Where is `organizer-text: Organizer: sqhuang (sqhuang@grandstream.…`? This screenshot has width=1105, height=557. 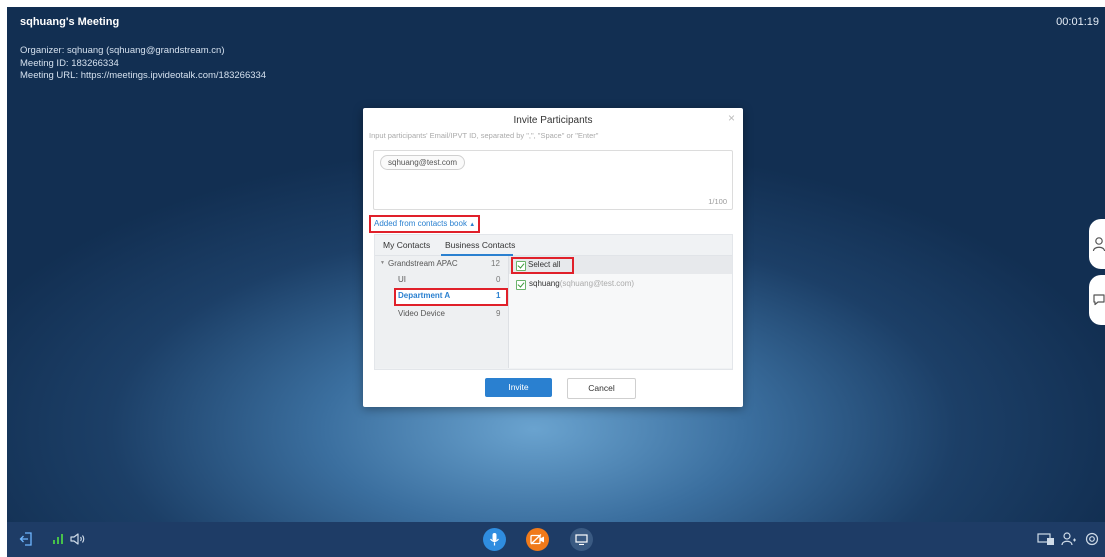 organizer-text: Organizer: sqhuang (sqhuang@grandstream.… is located at coordinates (122, 50).